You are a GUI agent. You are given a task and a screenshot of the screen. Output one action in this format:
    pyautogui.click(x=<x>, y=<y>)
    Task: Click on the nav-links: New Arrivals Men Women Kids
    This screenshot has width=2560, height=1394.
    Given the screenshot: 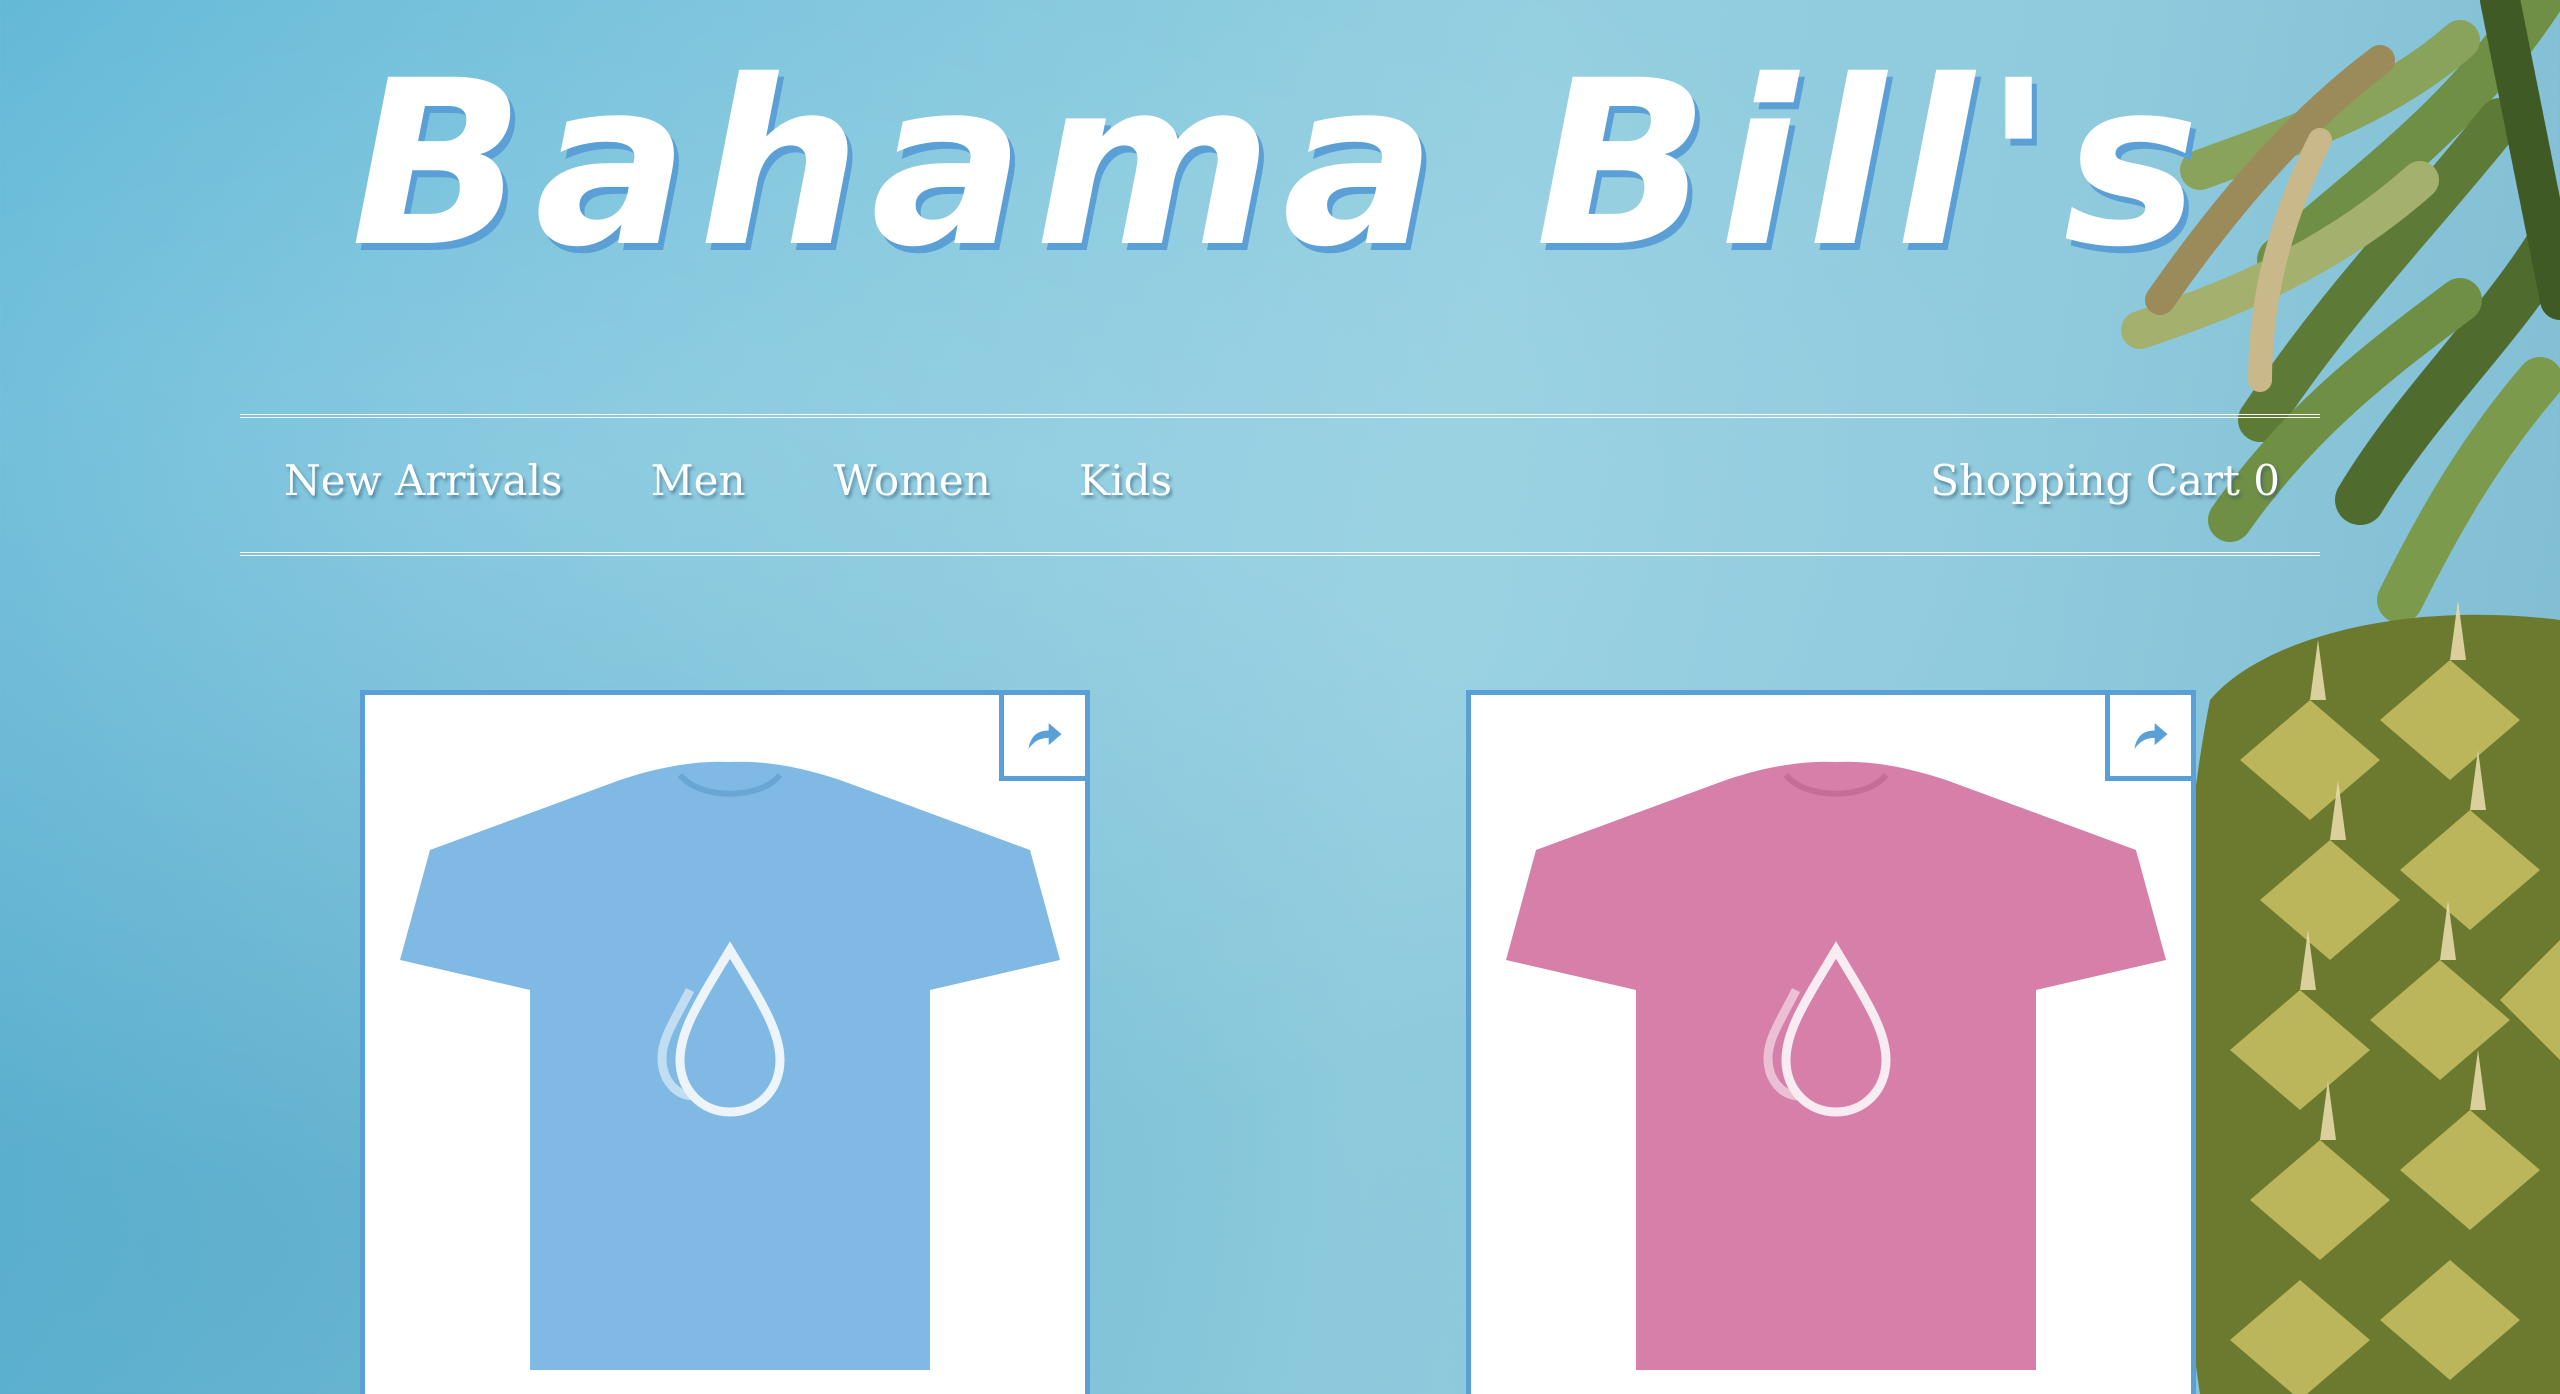 What is the action you would take?
    pyautogui.click(x=728, y=480)
    